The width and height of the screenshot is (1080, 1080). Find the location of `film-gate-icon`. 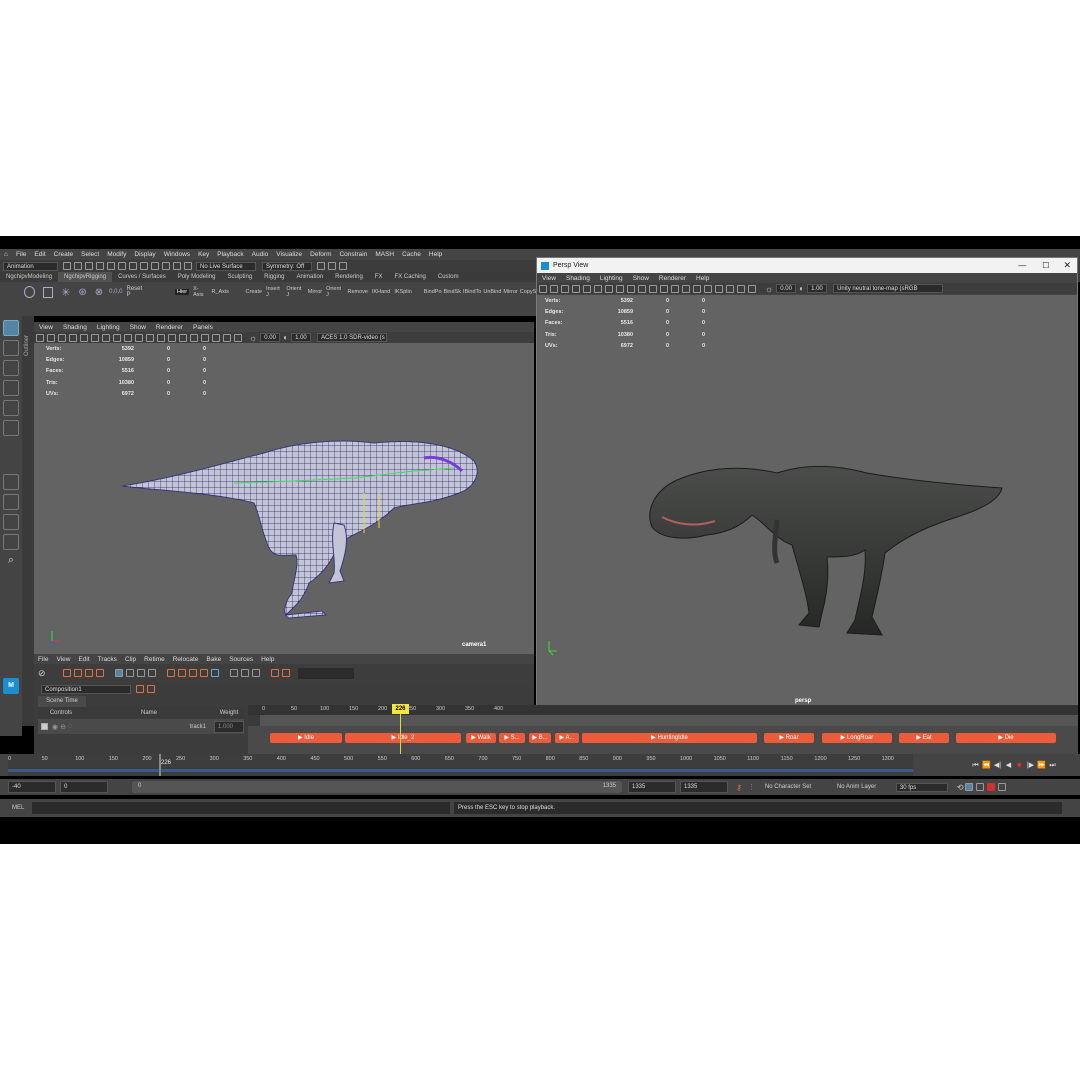

film-gate-icon is located at coordinates (94, 337).